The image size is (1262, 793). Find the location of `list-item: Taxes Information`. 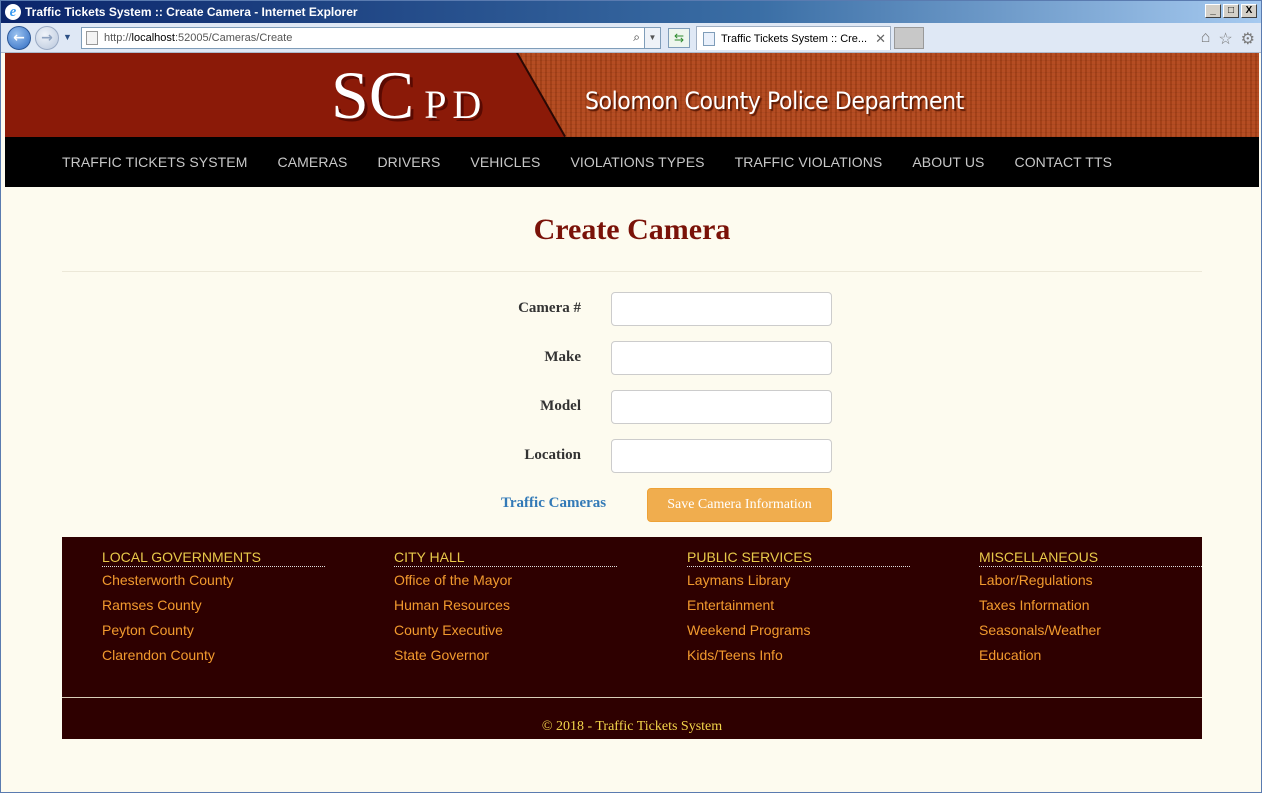

list-item: Taxes Information is located at coordinates (1090, 609).